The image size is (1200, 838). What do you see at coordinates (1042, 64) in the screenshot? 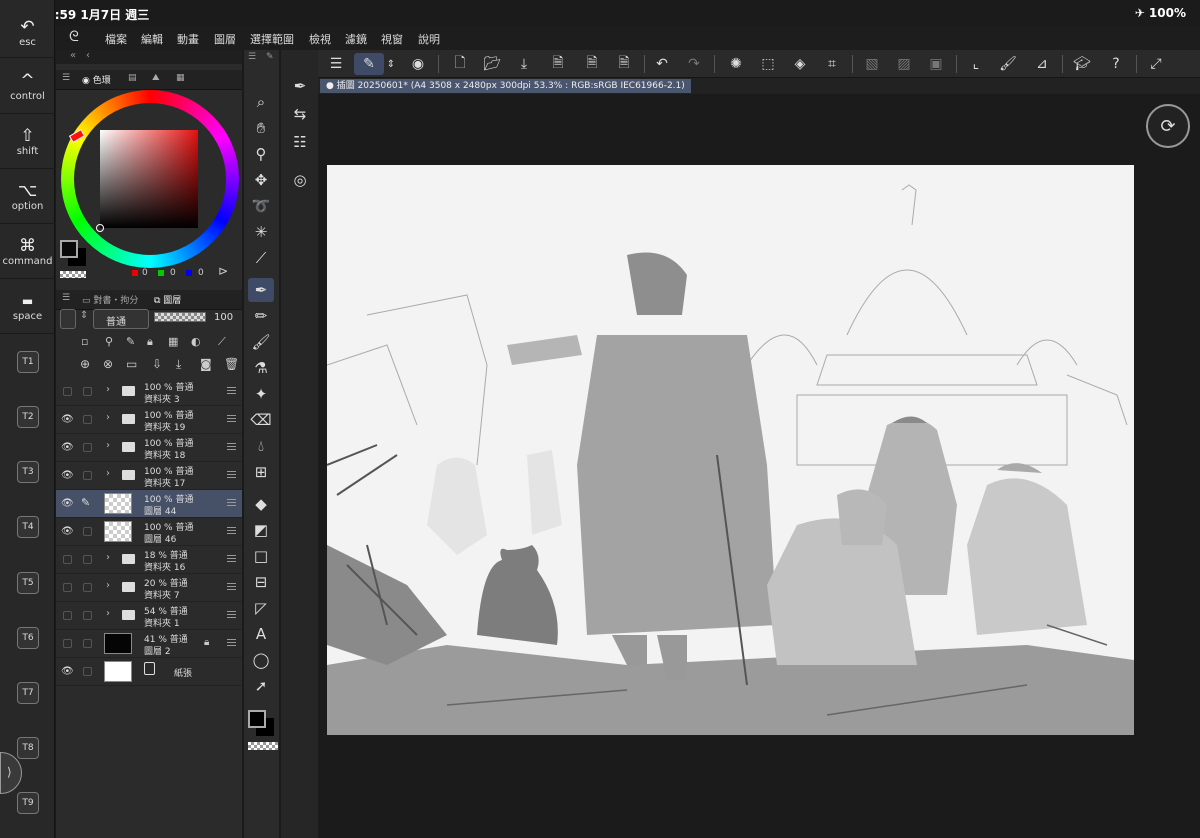
I see `perspective-snap-icon: ⊿` at bounding box center [1042, 64].